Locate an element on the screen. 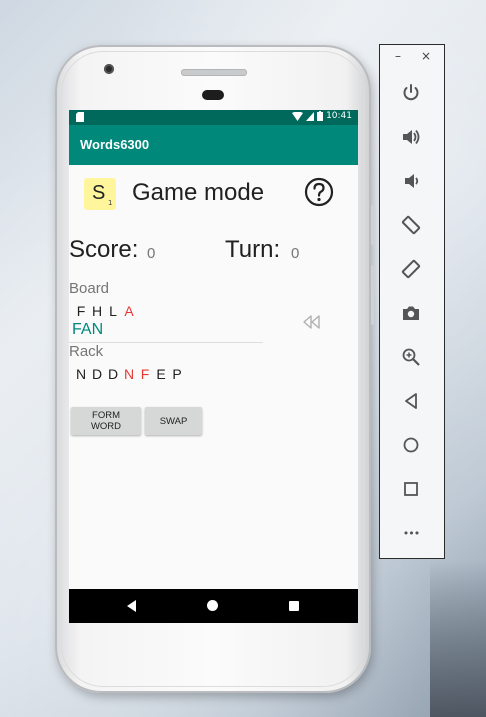 The width and height of the screenshot is (486, 717). close-button: × is located at coordinates (426, 56).